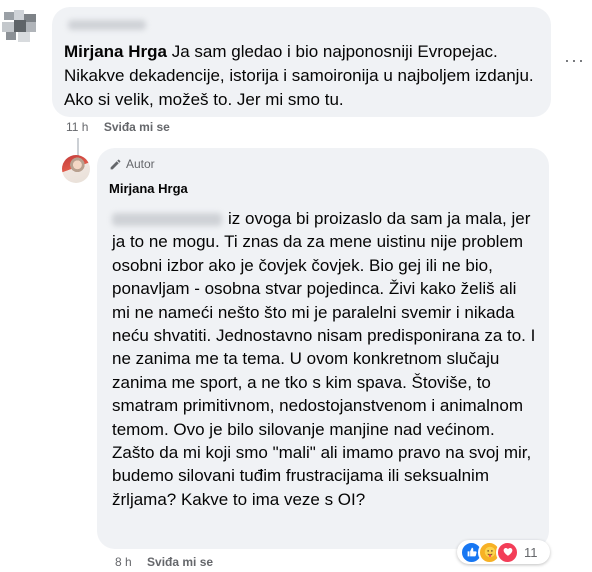  What do you see at coordinates (115, 164) in the screenshot?
I see `pencil-icon` at bounding box center [115, 164].